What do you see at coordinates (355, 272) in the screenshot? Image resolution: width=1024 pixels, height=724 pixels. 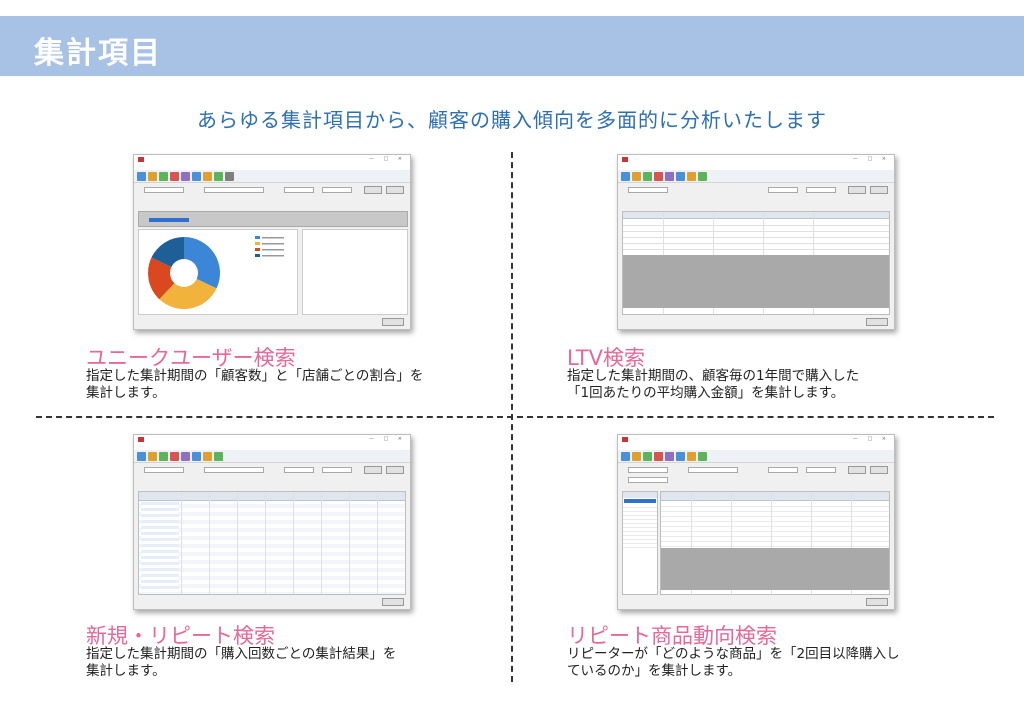 I see `side-panel` at bounding box center [355, 272].